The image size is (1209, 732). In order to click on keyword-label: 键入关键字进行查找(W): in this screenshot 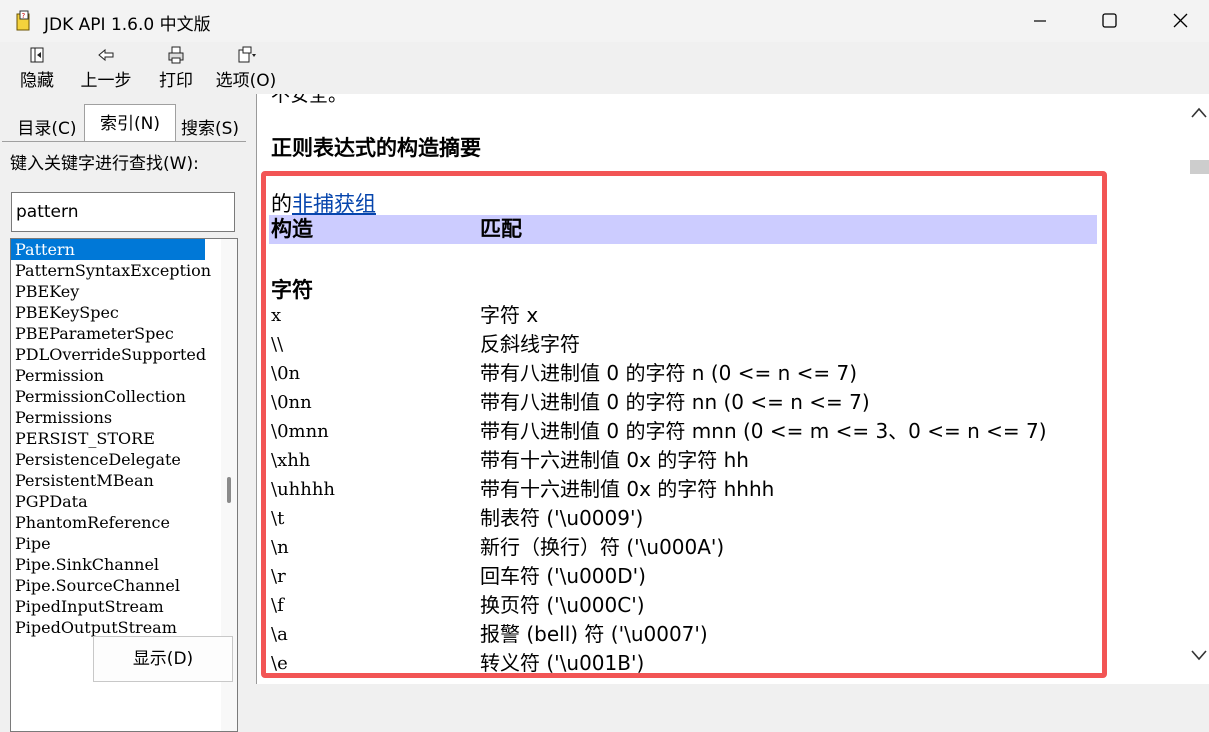, I will do `click(104, 164)`.